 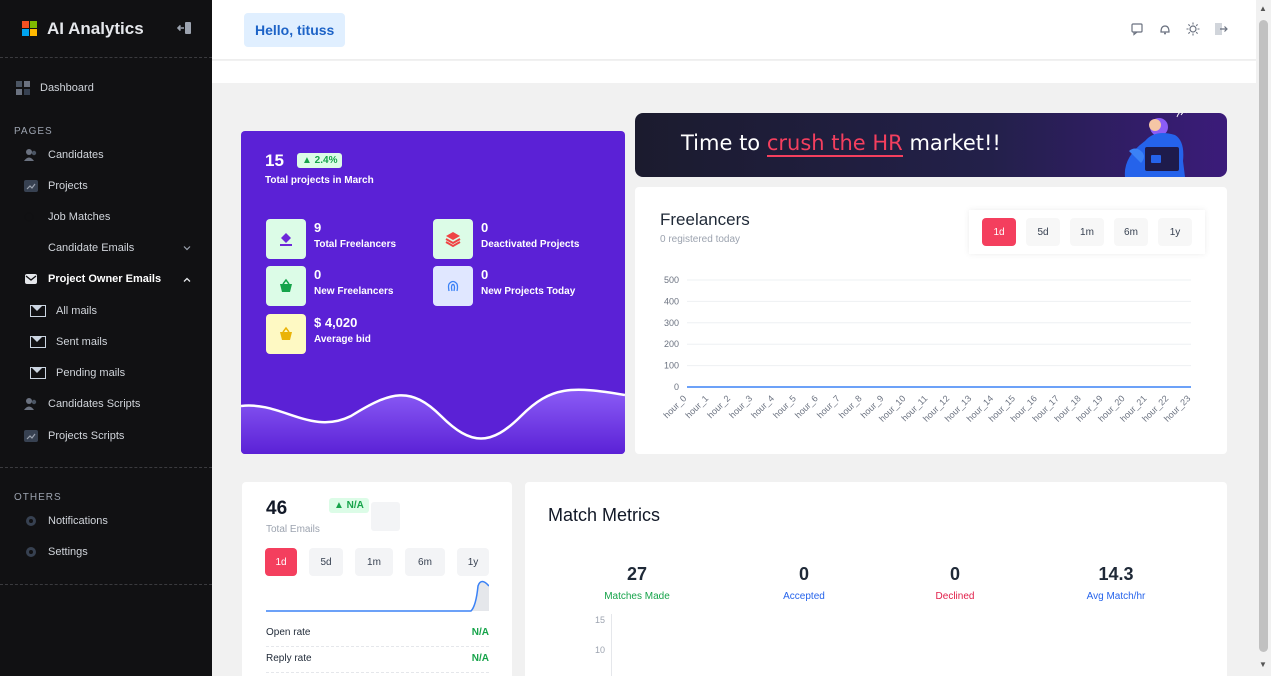 I want to click on sidebar-item-candidates-scripts: Candidates Scripts, so click(x=82, y=404).